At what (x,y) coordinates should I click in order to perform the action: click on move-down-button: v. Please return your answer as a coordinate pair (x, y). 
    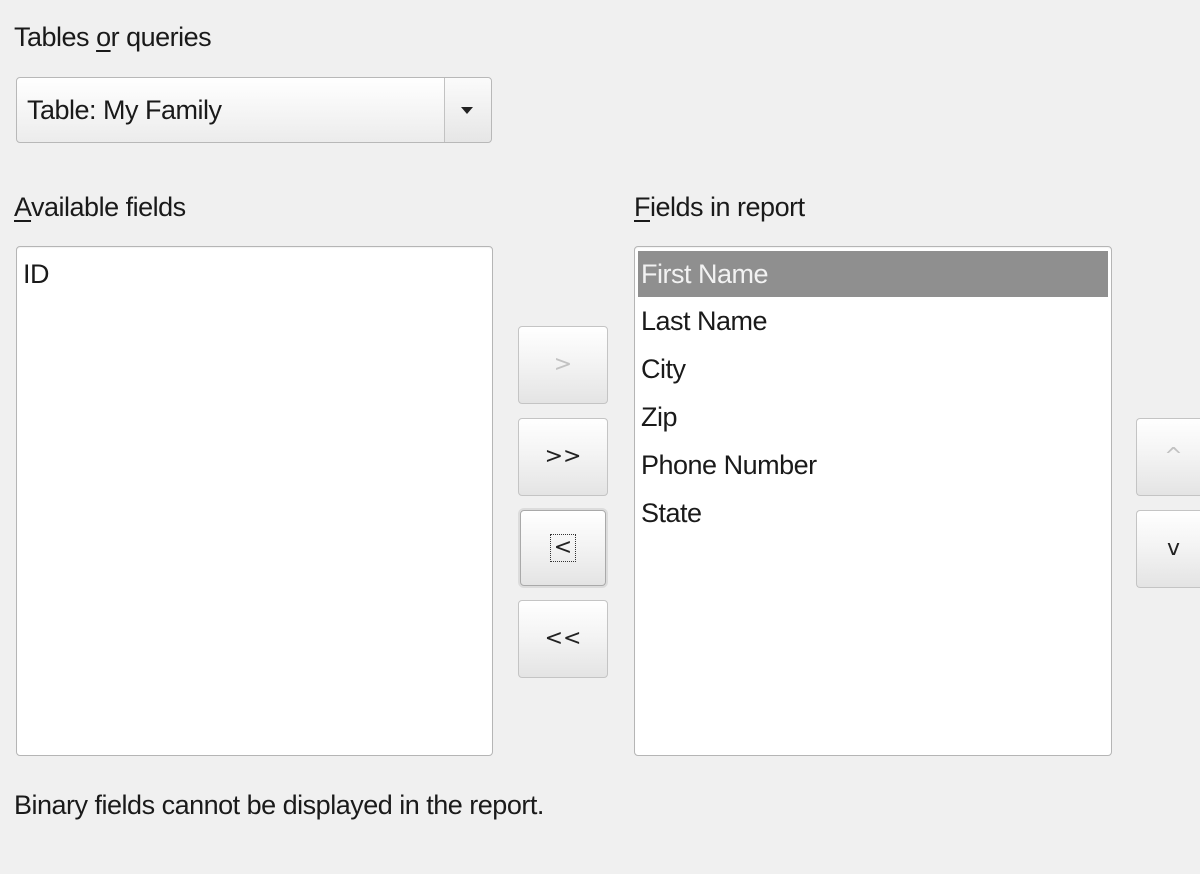
    Looking at the image, I should click on (1168, 549).